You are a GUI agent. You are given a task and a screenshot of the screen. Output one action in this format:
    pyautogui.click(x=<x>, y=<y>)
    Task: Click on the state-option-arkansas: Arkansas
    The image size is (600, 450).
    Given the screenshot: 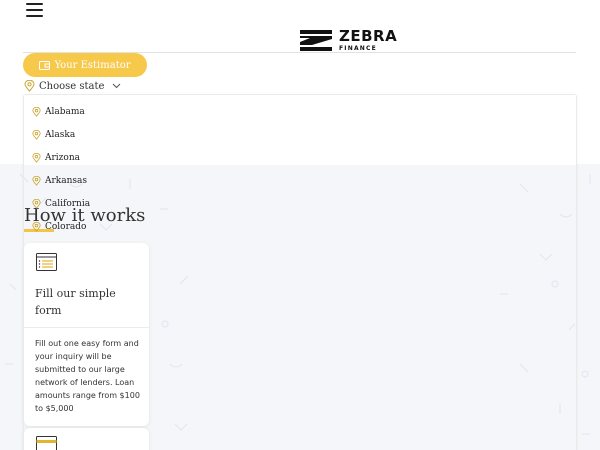 What is the action you would take?
    pyautogui.click(x=59, y=181)
    